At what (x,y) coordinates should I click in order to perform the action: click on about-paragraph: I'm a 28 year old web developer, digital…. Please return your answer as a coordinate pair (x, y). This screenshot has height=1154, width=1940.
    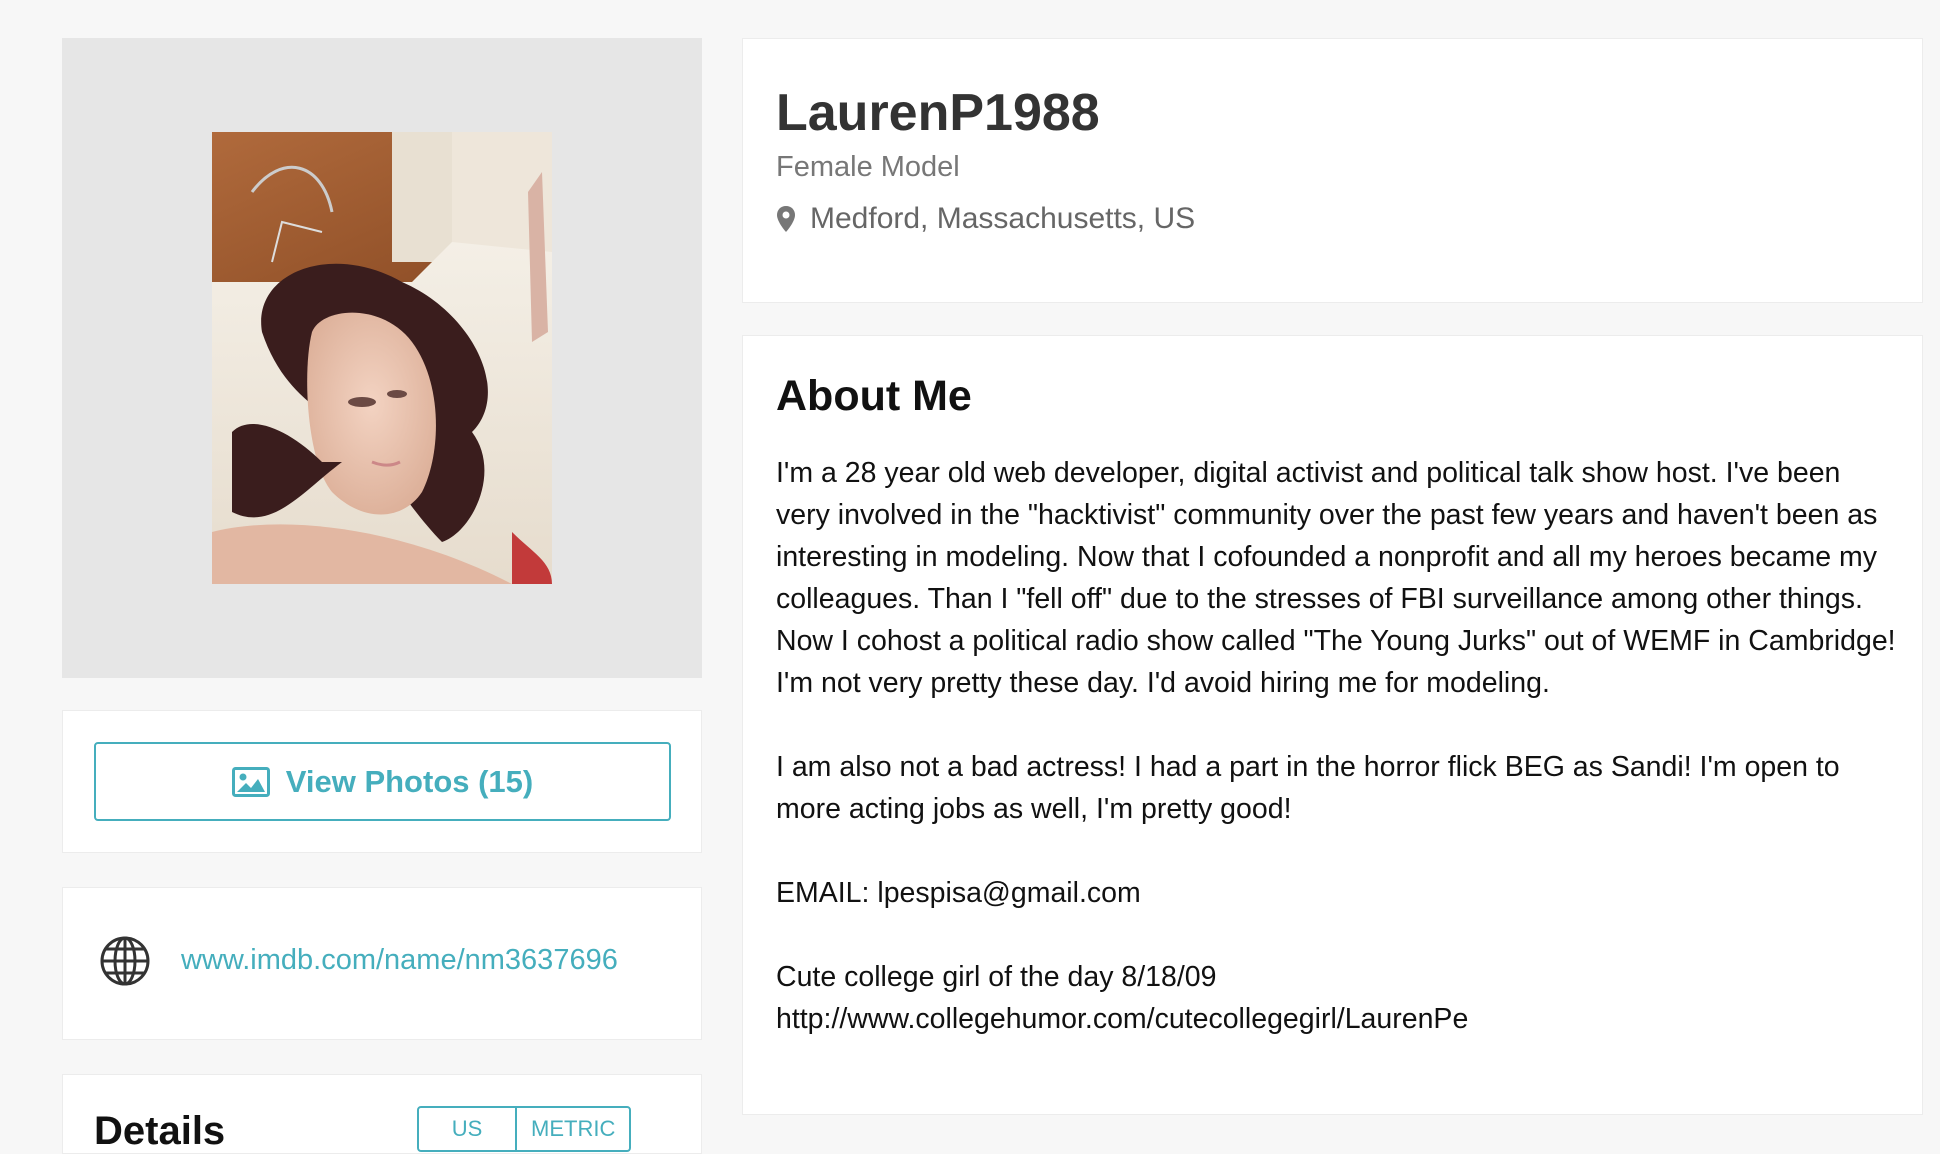
    Looking at the image, I should click on (1336, 578).